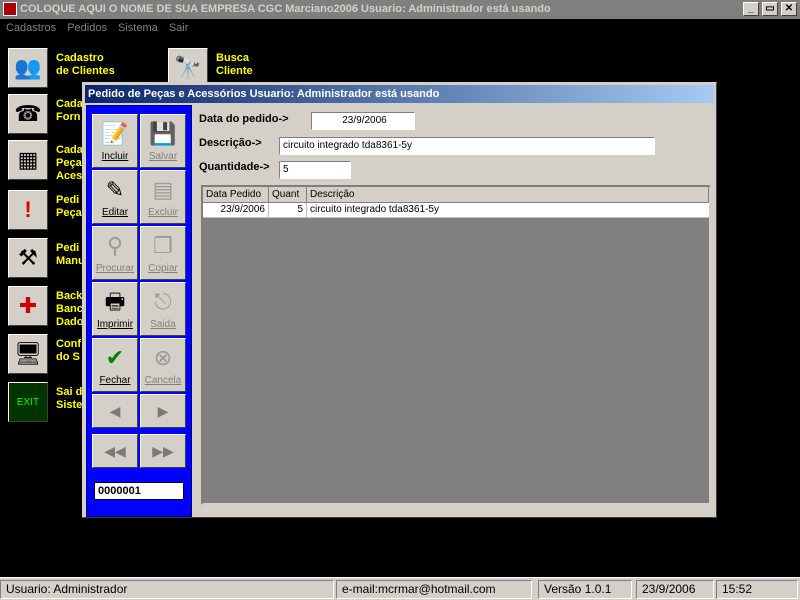 The height and width of the screenshot is (600, 800). I want to click on printer-icon: 🖶, so click(115, 301).